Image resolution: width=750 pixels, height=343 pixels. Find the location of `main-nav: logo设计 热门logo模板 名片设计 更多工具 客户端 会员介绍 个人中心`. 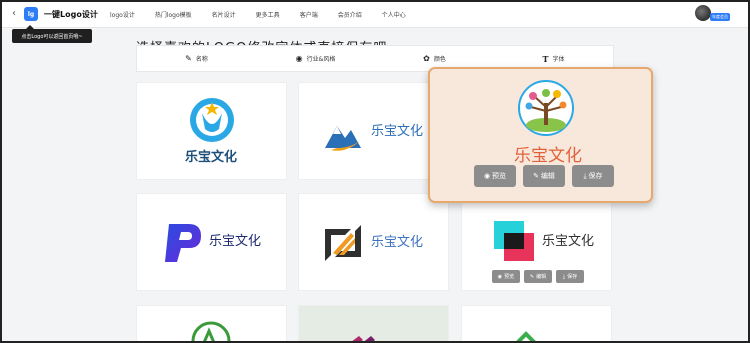

main-nav: logo设计 热门logo模板 名片设计 更多工具 客户端 会员介绍 个人中心 is located at coordinates (268, 14).